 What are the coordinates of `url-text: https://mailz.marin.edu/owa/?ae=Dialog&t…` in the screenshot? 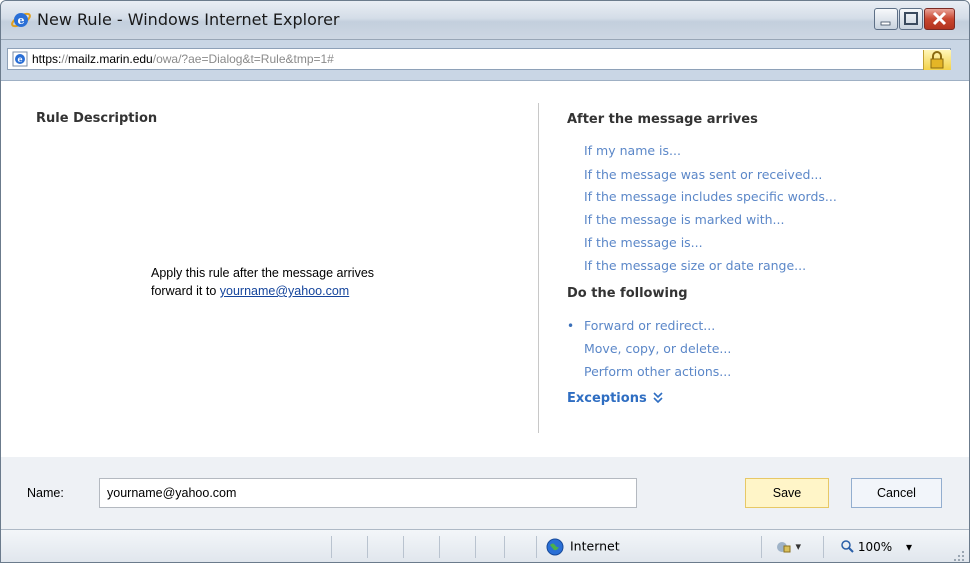 It's located at (183, 59).